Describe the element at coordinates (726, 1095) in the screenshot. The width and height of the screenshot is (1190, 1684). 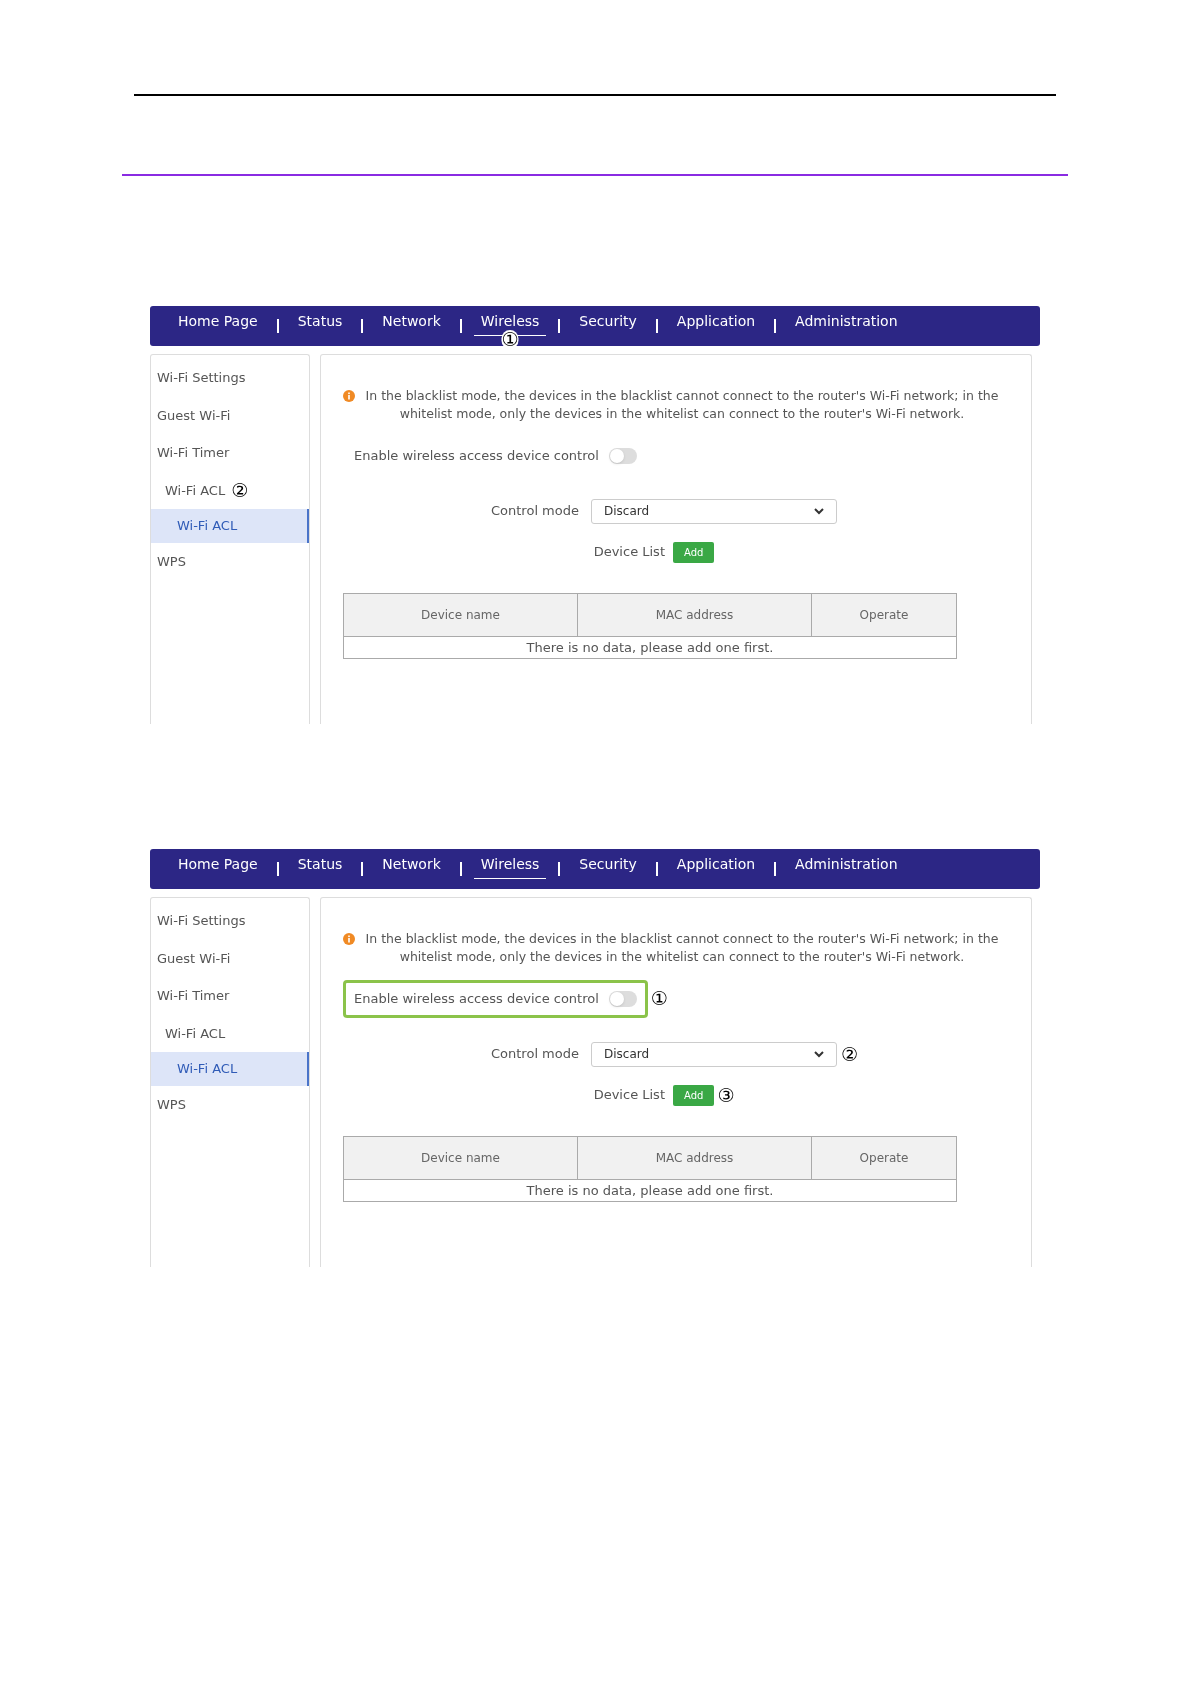
I see `callout-number: ③` at that location.